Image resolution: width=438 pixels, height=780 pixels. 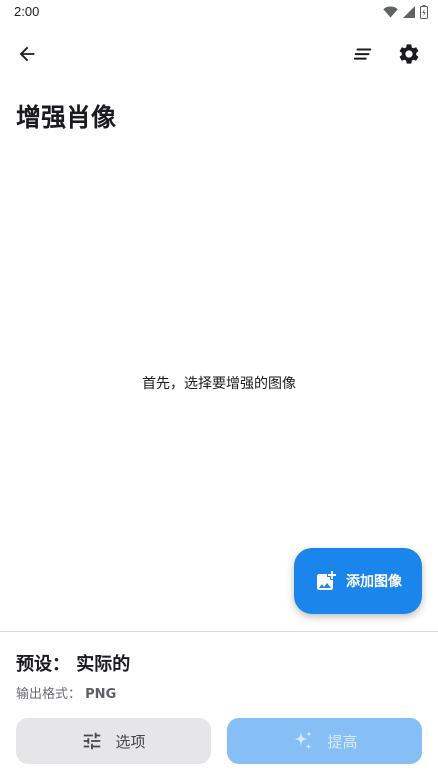 What do you see at coordinates (219, 631) in the screenshot?
I see `divider` at bounding box center [219, 631].